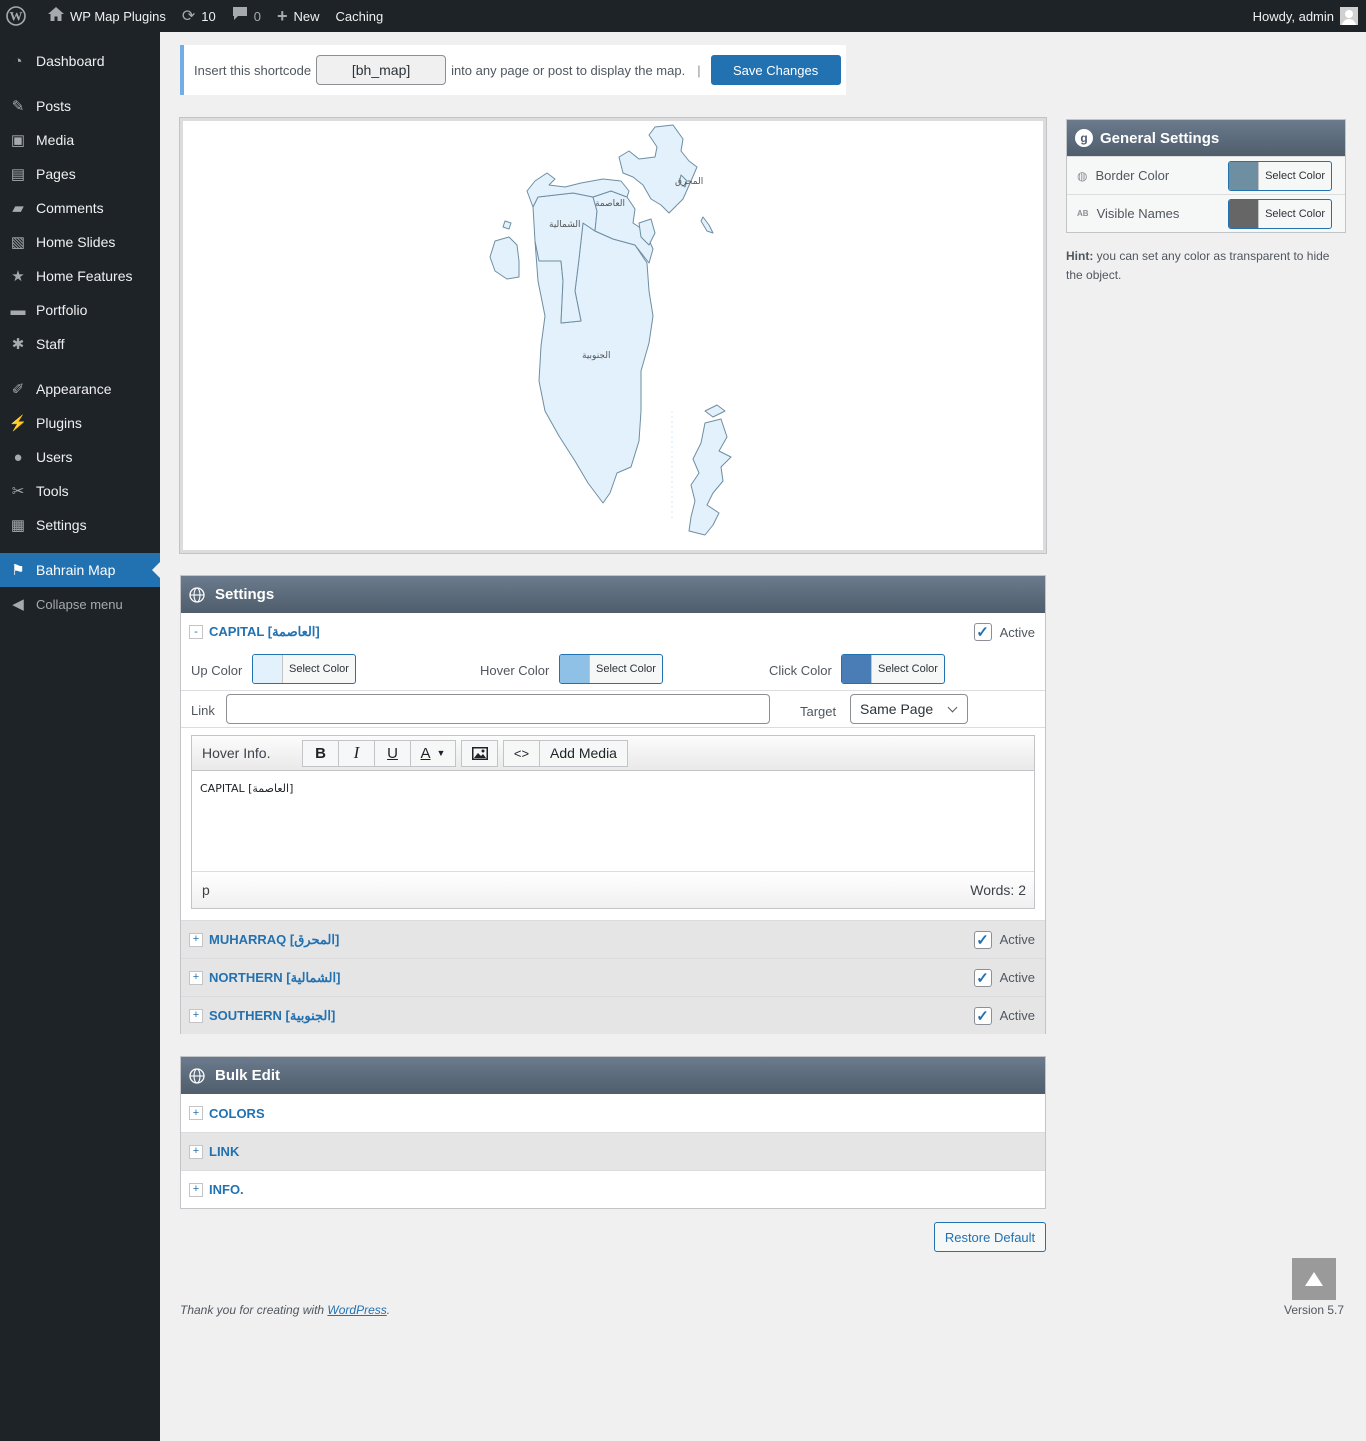  Describe the element at coordinates (206, 890) in the screenshot. I see `element-path: p` at that location.